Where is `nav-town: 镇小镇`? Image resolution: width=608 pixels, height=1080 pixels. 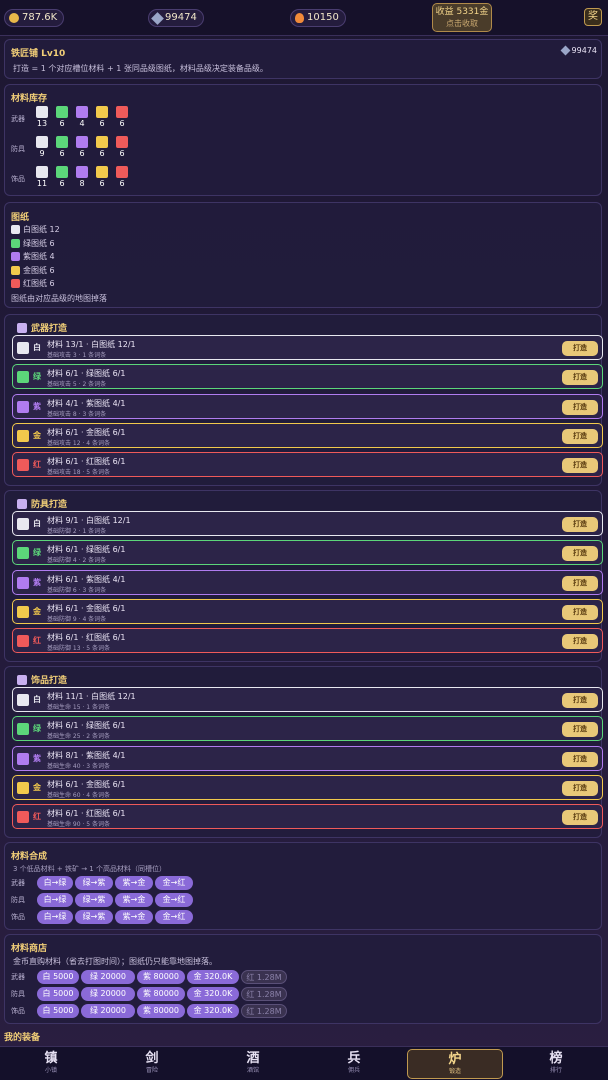
nav-town: 镇小镇 is located at coordinates (51, 1063).